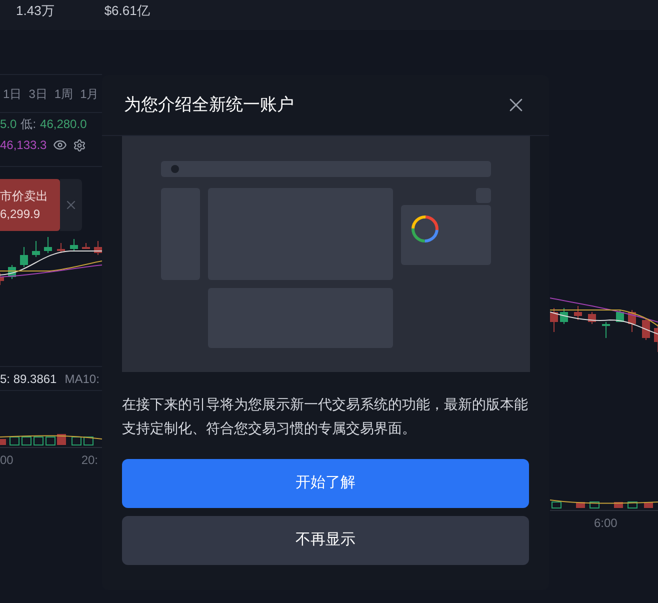 Image resolution: width=658 pixels, height=603 pixels. I want to click on sell-title: 市价卖出, so click(24, 196).